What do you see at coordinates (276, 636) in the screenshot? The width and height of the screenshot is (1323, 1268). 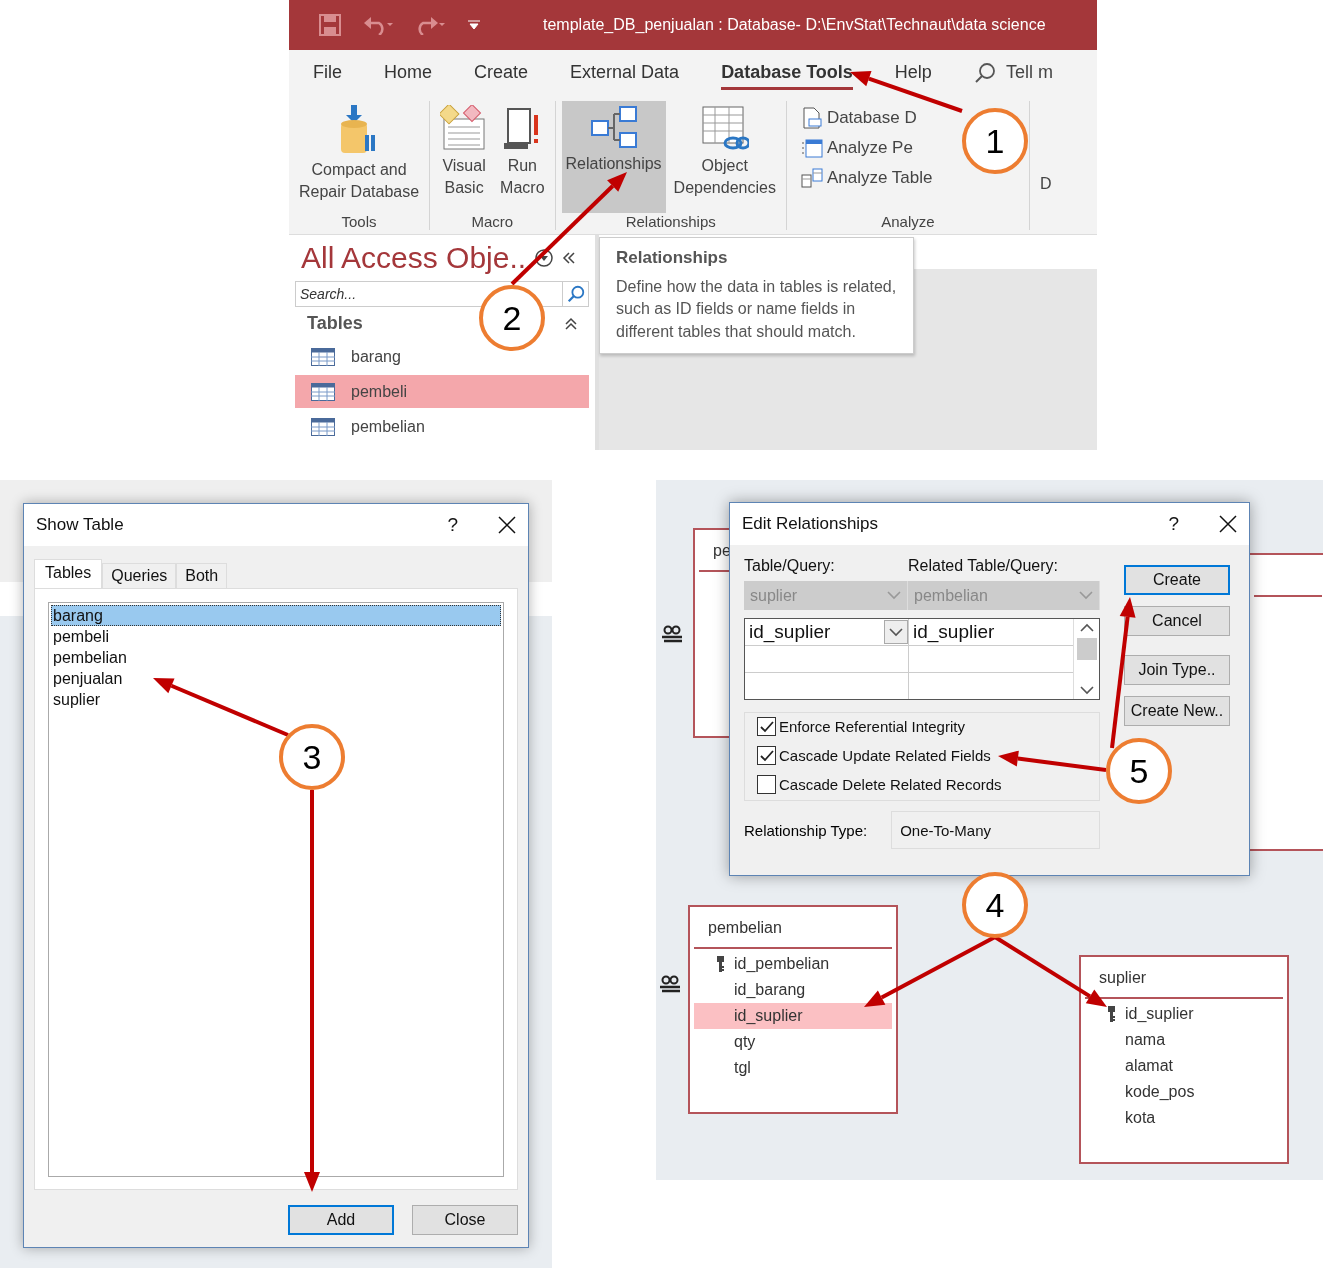 I see `list-item: pembeli` at bounding box center [276, 636].